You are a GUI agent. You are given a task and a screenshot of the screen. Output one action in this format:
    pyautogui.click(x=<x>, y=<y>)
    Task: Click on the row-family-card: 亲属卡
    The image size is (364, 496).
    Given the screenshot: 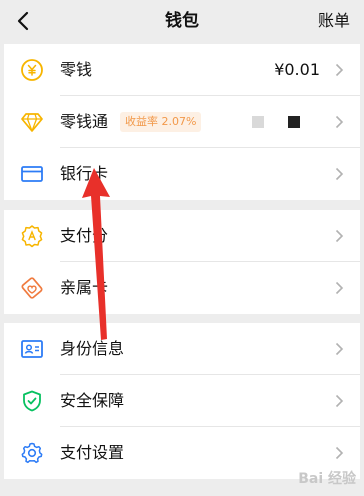 What is the action you would take?
    pyautogui.click(x=182, y=288)
    